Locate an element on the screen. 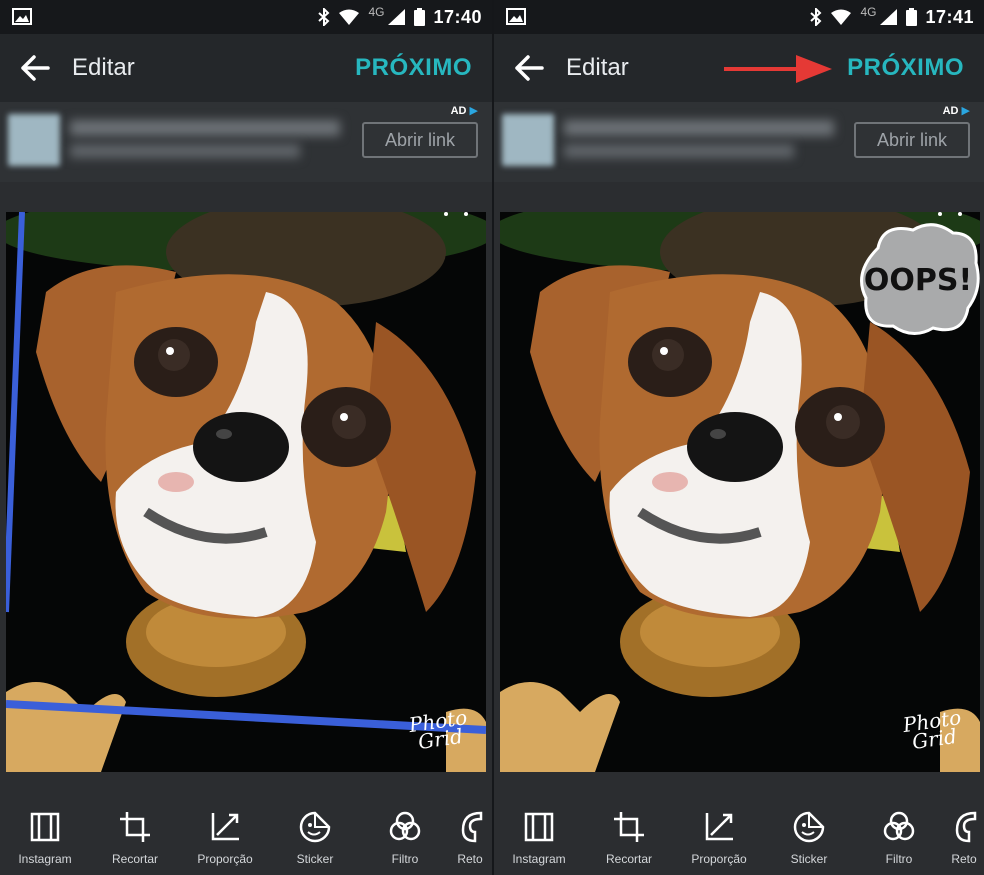  status-bar: 4G 17:41 is located at coordinates (739, 17).